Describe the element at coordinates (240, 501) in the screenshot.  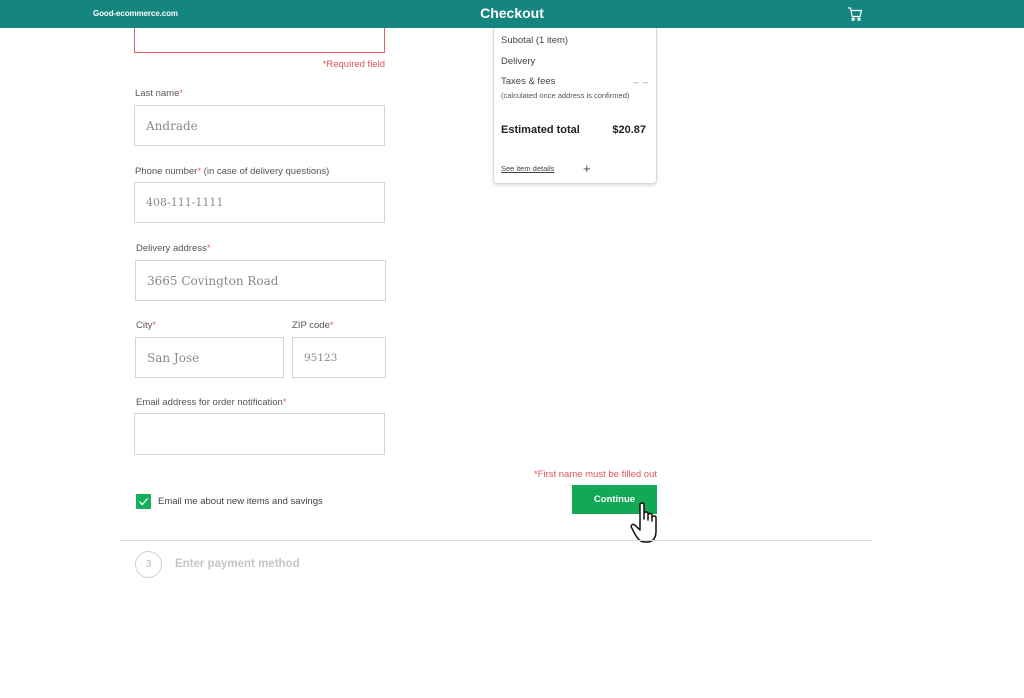
I see `newsletter-label: Email me about new items and savings` at that location.